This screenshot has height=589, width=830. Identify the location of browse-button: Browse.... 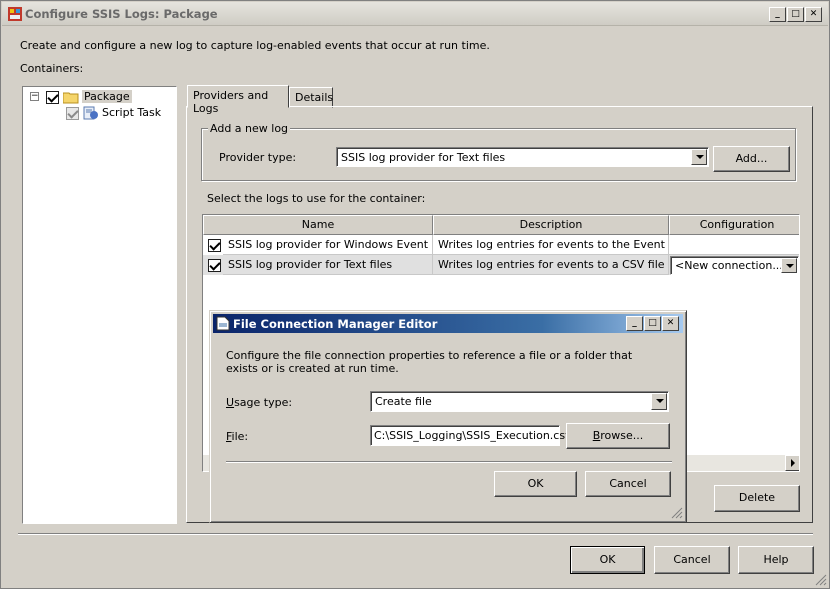
(618, 436).